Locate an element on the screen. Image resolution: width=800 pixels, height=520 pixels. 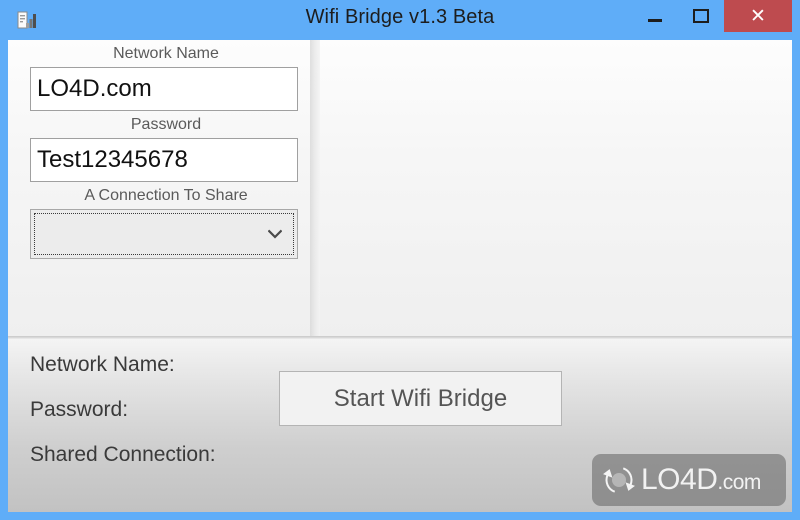
connection-to-share-combobox is located at coordinates (164, 234).